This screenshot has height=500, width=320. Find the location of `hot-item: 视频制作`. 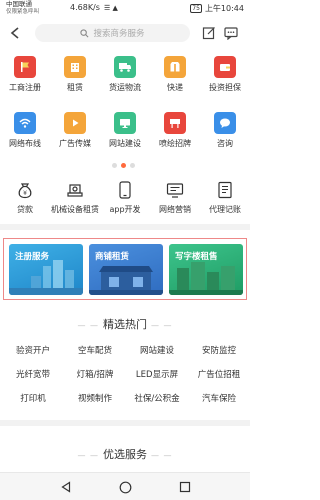

hot-item: 视频制作 is located at coordinates (95, 398).